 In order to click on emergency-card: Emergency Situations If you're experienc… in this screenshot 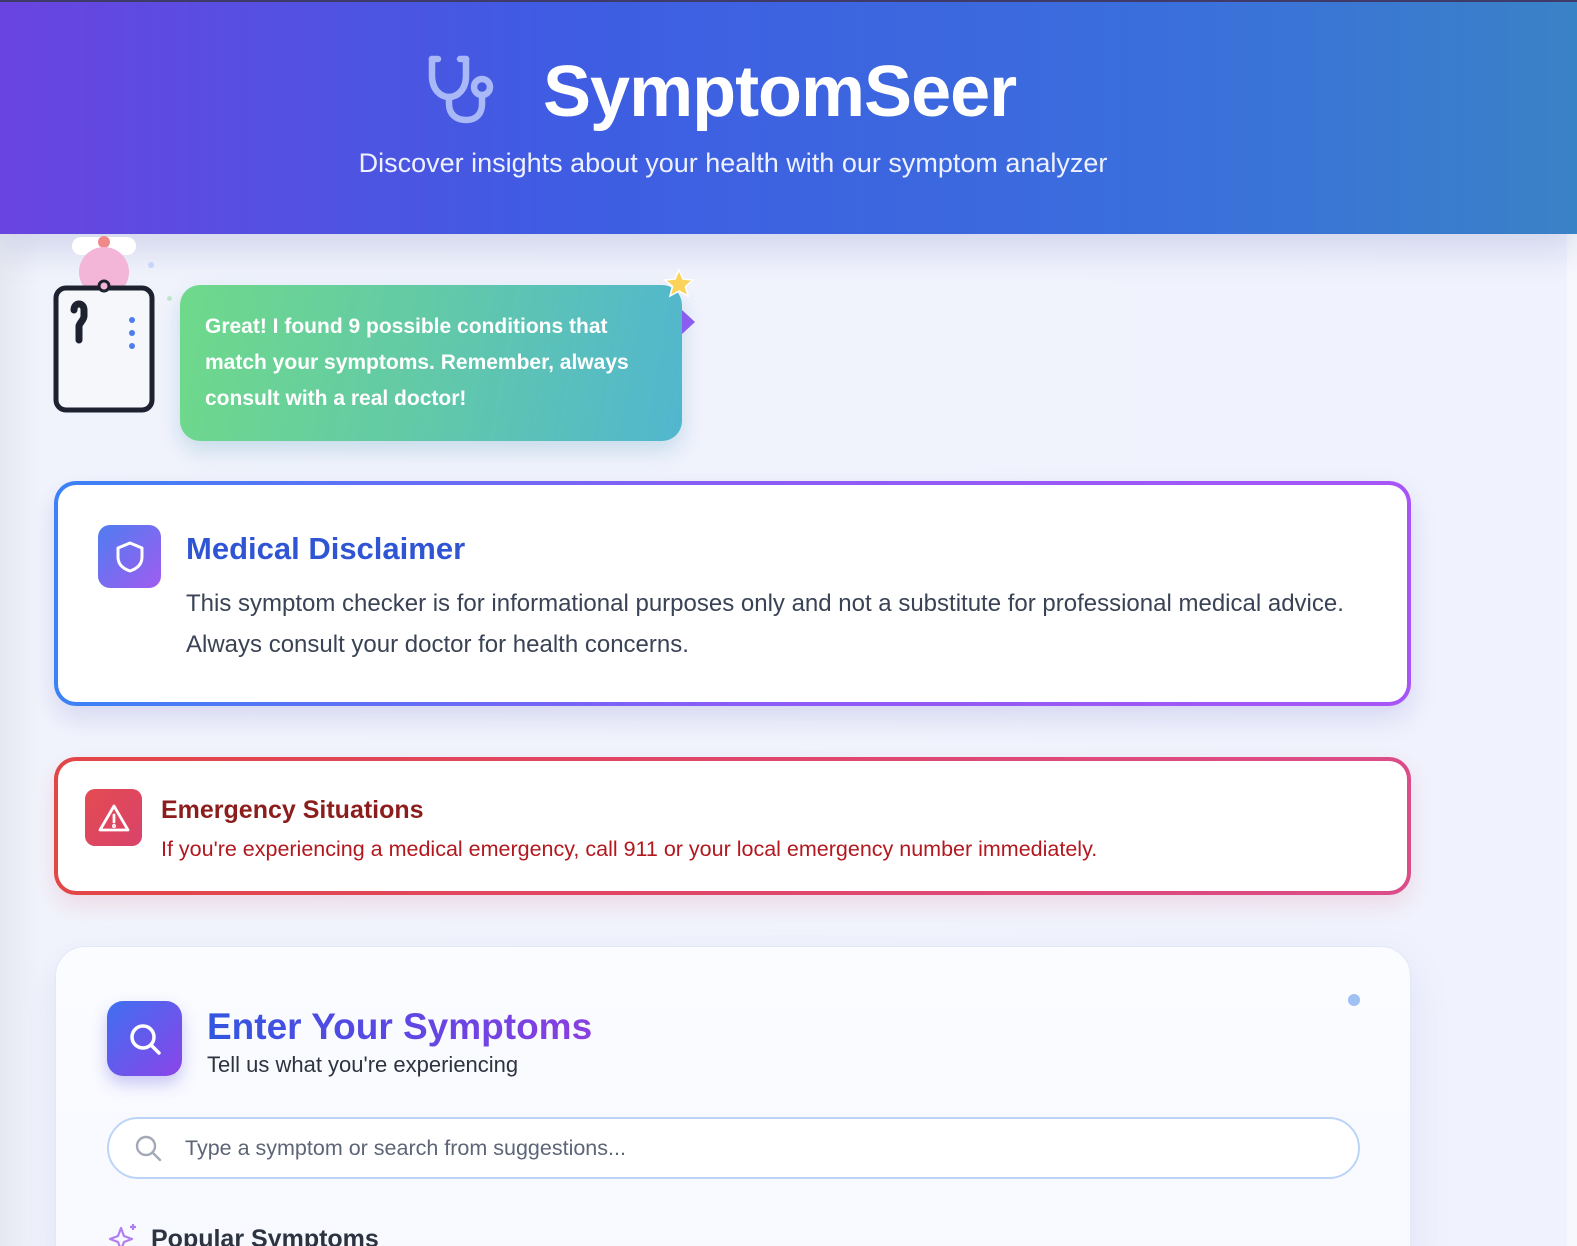, I will do `click(732, 826)`.